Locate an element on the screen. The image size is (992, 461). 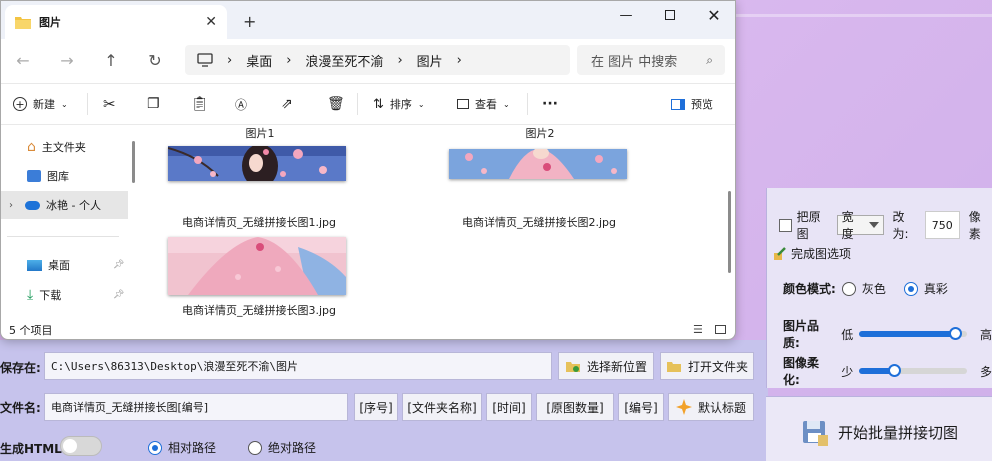
open-folder-label: 打开文件夹 is located at coordinates (717, 366).